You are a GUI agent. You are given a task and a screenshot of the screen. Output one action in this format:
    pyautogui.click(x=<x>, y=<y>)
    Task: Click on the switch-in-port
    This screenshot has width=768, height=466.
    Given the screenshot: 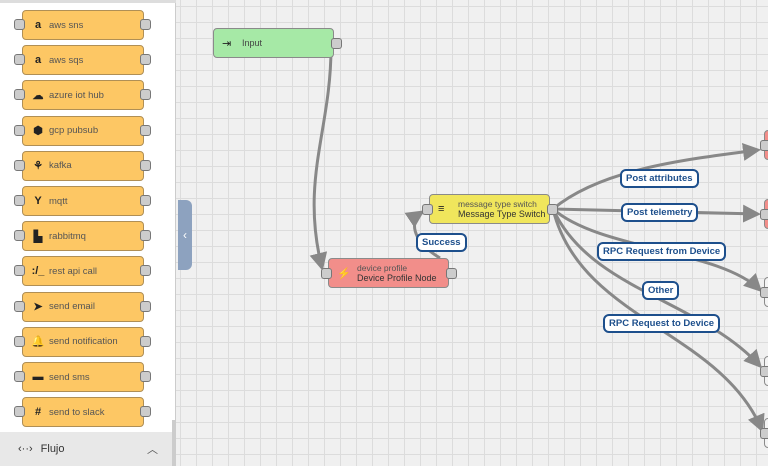 What is the action you would take?
    pyautogui.click(x=427, y=209)
    